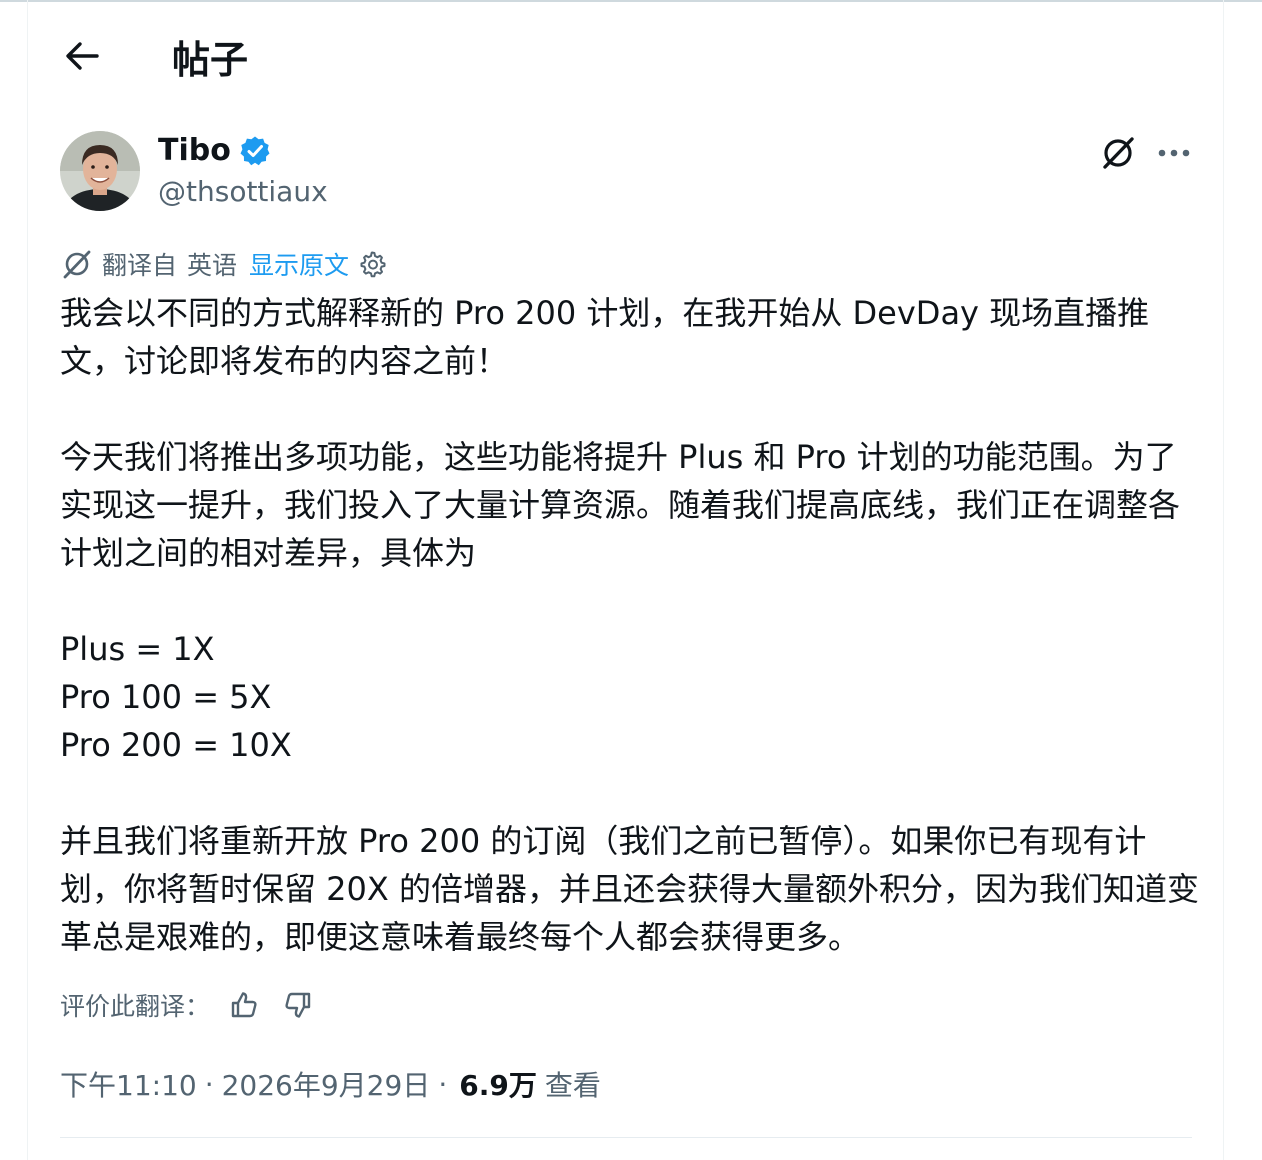  I want to click on translation-label: 翻译自, so click(140, 265).